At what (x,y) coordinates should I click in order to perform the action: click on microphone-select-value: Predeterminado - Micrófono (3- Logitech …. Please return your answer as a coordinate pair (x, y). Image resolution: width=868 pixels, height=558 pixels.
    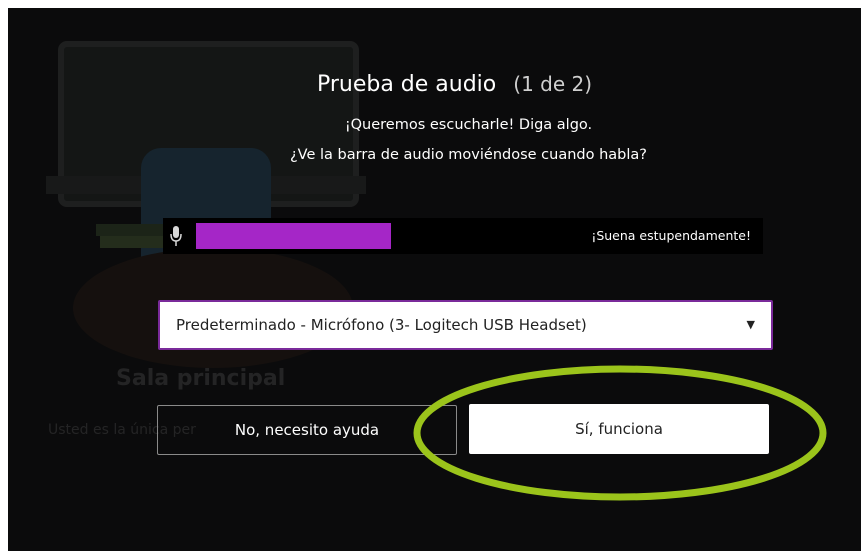
    Looking at the image, I should click on (381, 325).